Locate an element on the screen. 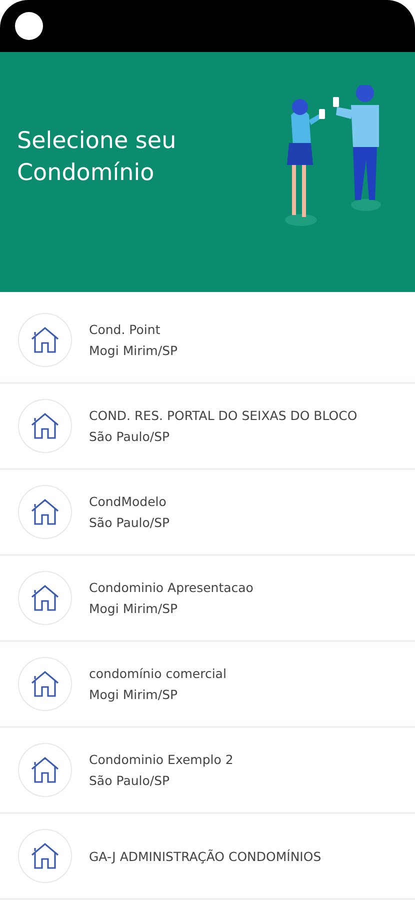  condominium-name: COND. RES. PORTAL DO SEIXAS DO BLOCO is located at coordinates (223, 415).